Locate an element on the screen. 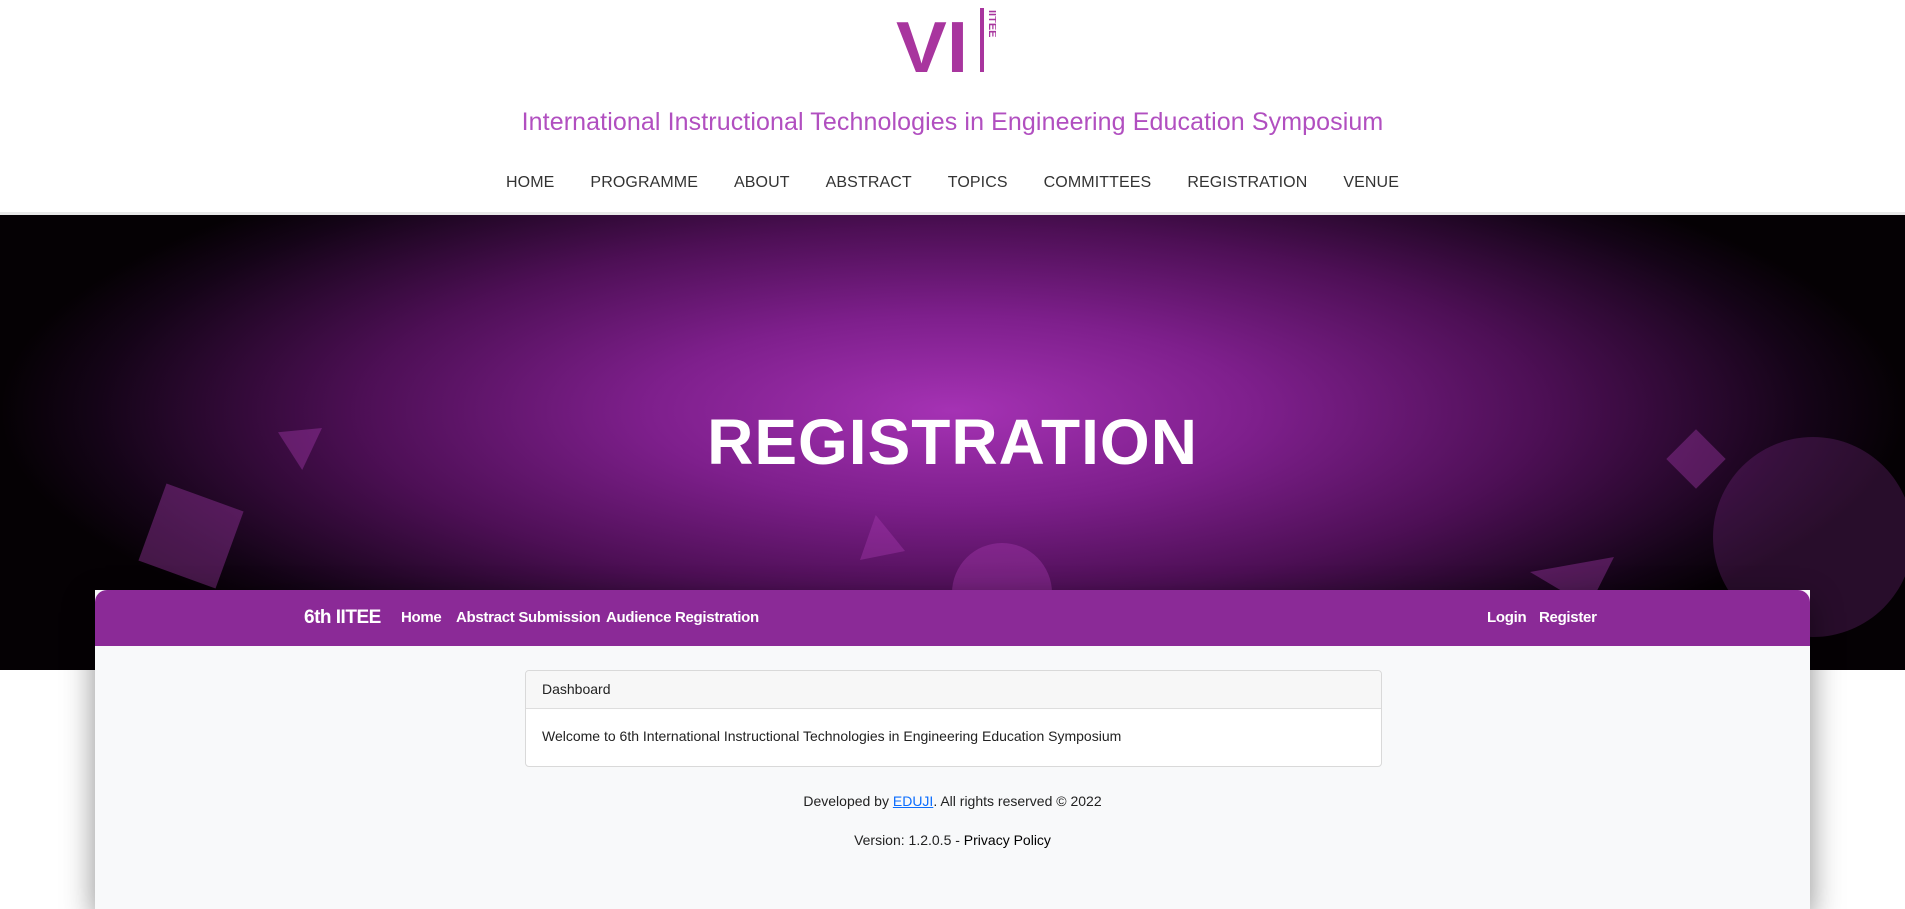 This screenshot has height=909, width=1905. developed-suffix: . All rights reserved © 2022 is located at coordinates (1017, 801).